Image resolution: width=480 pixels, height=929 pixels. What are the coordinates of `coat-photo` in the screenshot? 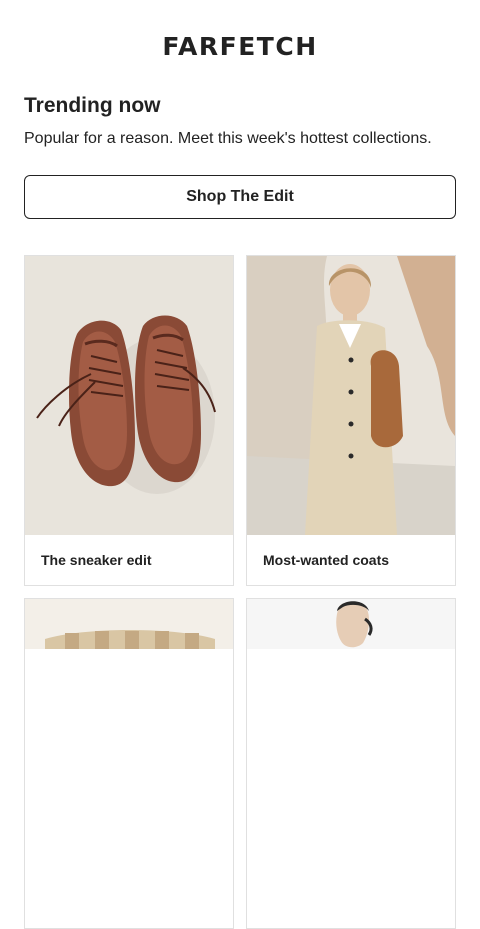 It's located at (351, 395).